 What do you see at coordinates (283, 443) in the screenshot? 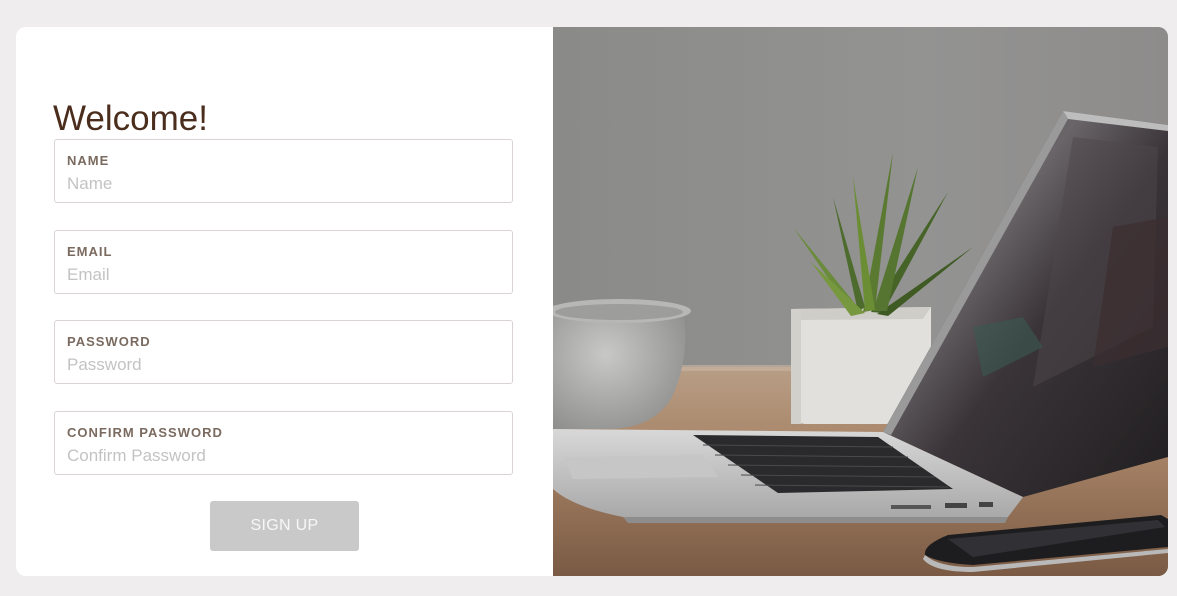
I see `confirm-password-field-group: CONFIRM PASSWORD` at bounding box center [283, 443].